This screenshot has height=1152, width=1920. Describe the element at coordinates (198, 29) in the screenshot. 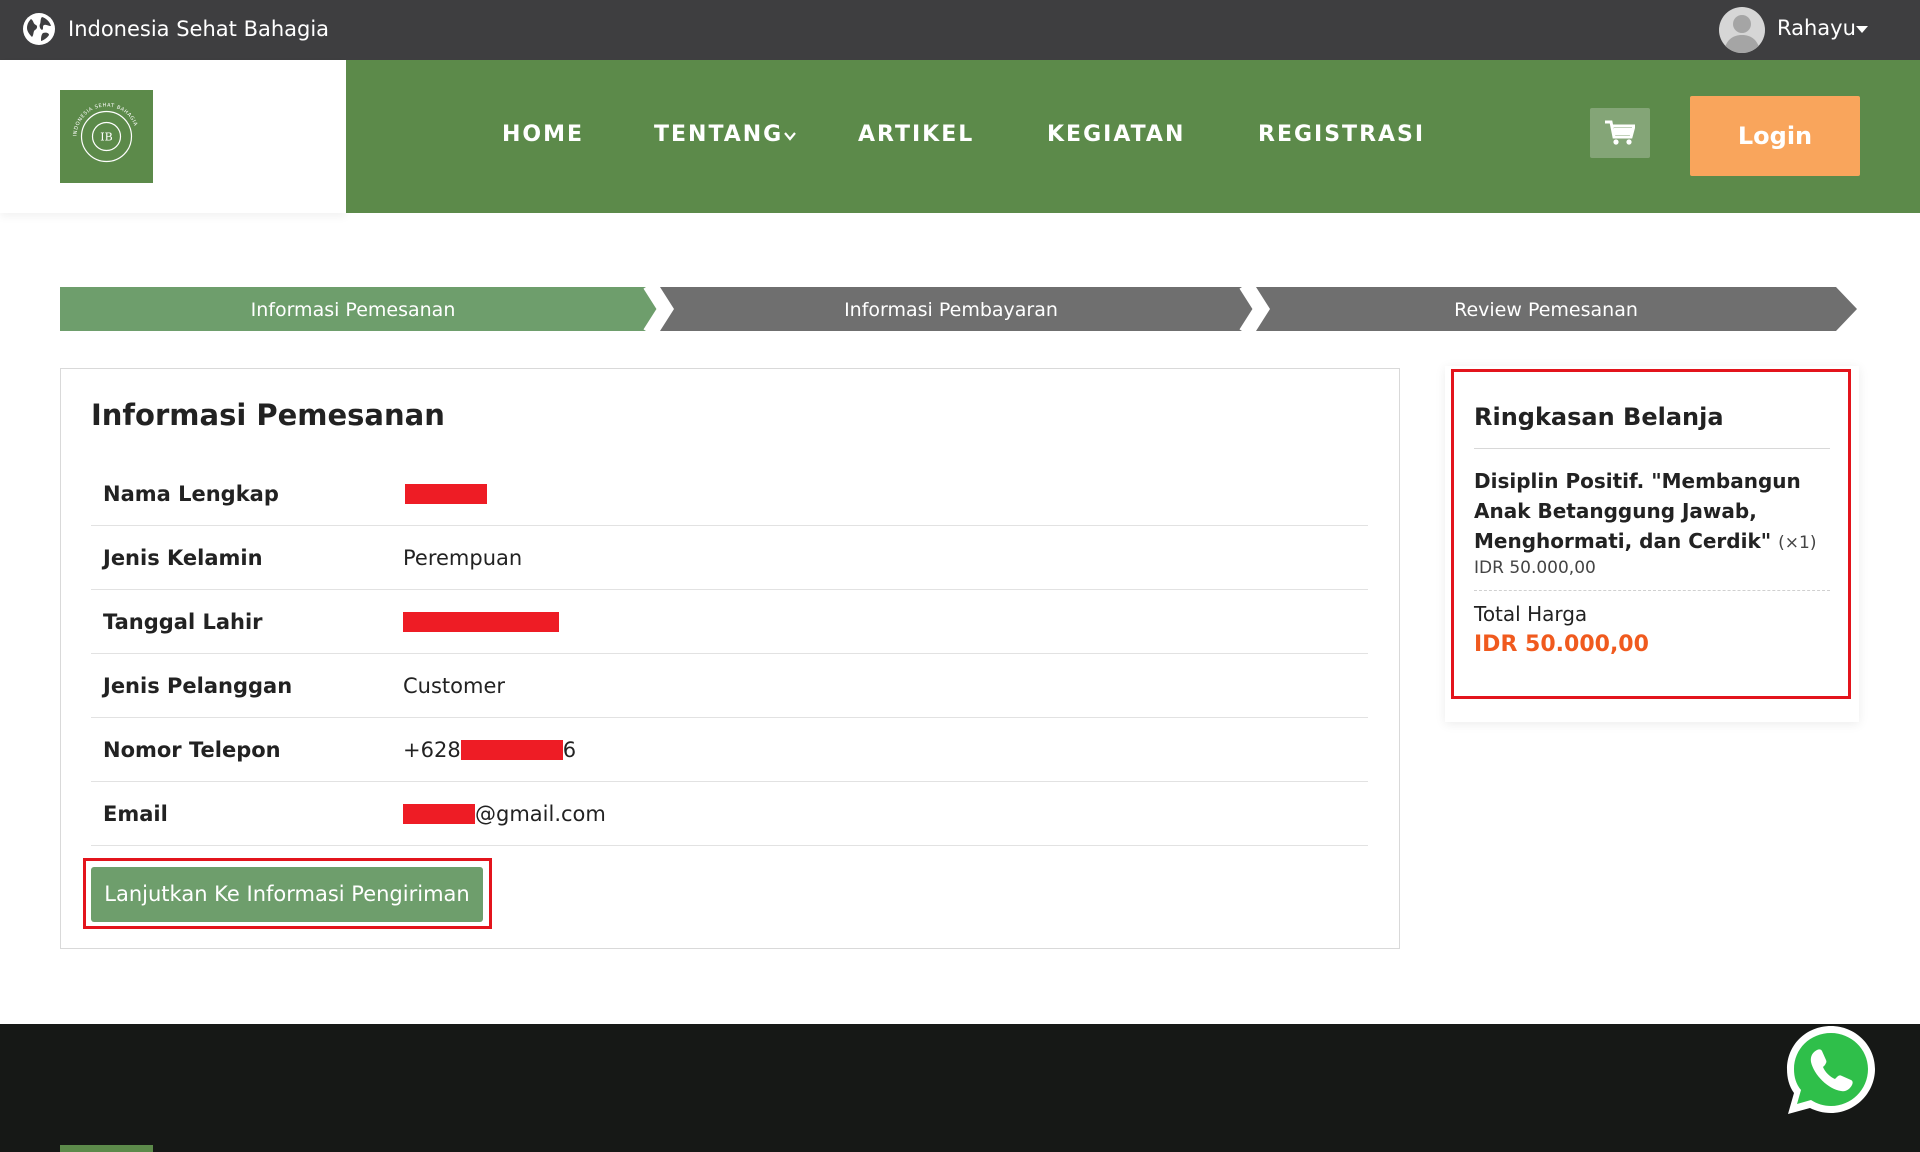

I see `site-name: Indonesia Sehat Bahagia` at that location.